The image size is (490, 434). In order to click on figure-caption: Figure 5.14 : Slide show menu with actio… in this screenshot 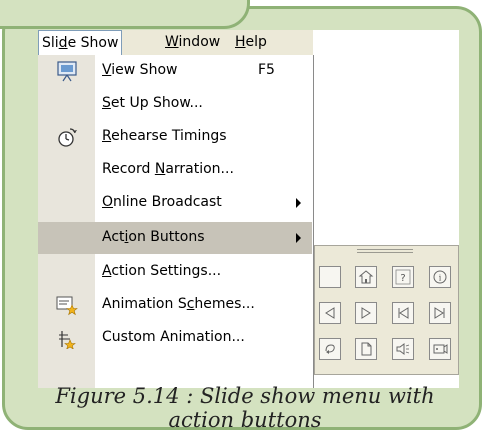, I will do `click(245, 408)`.